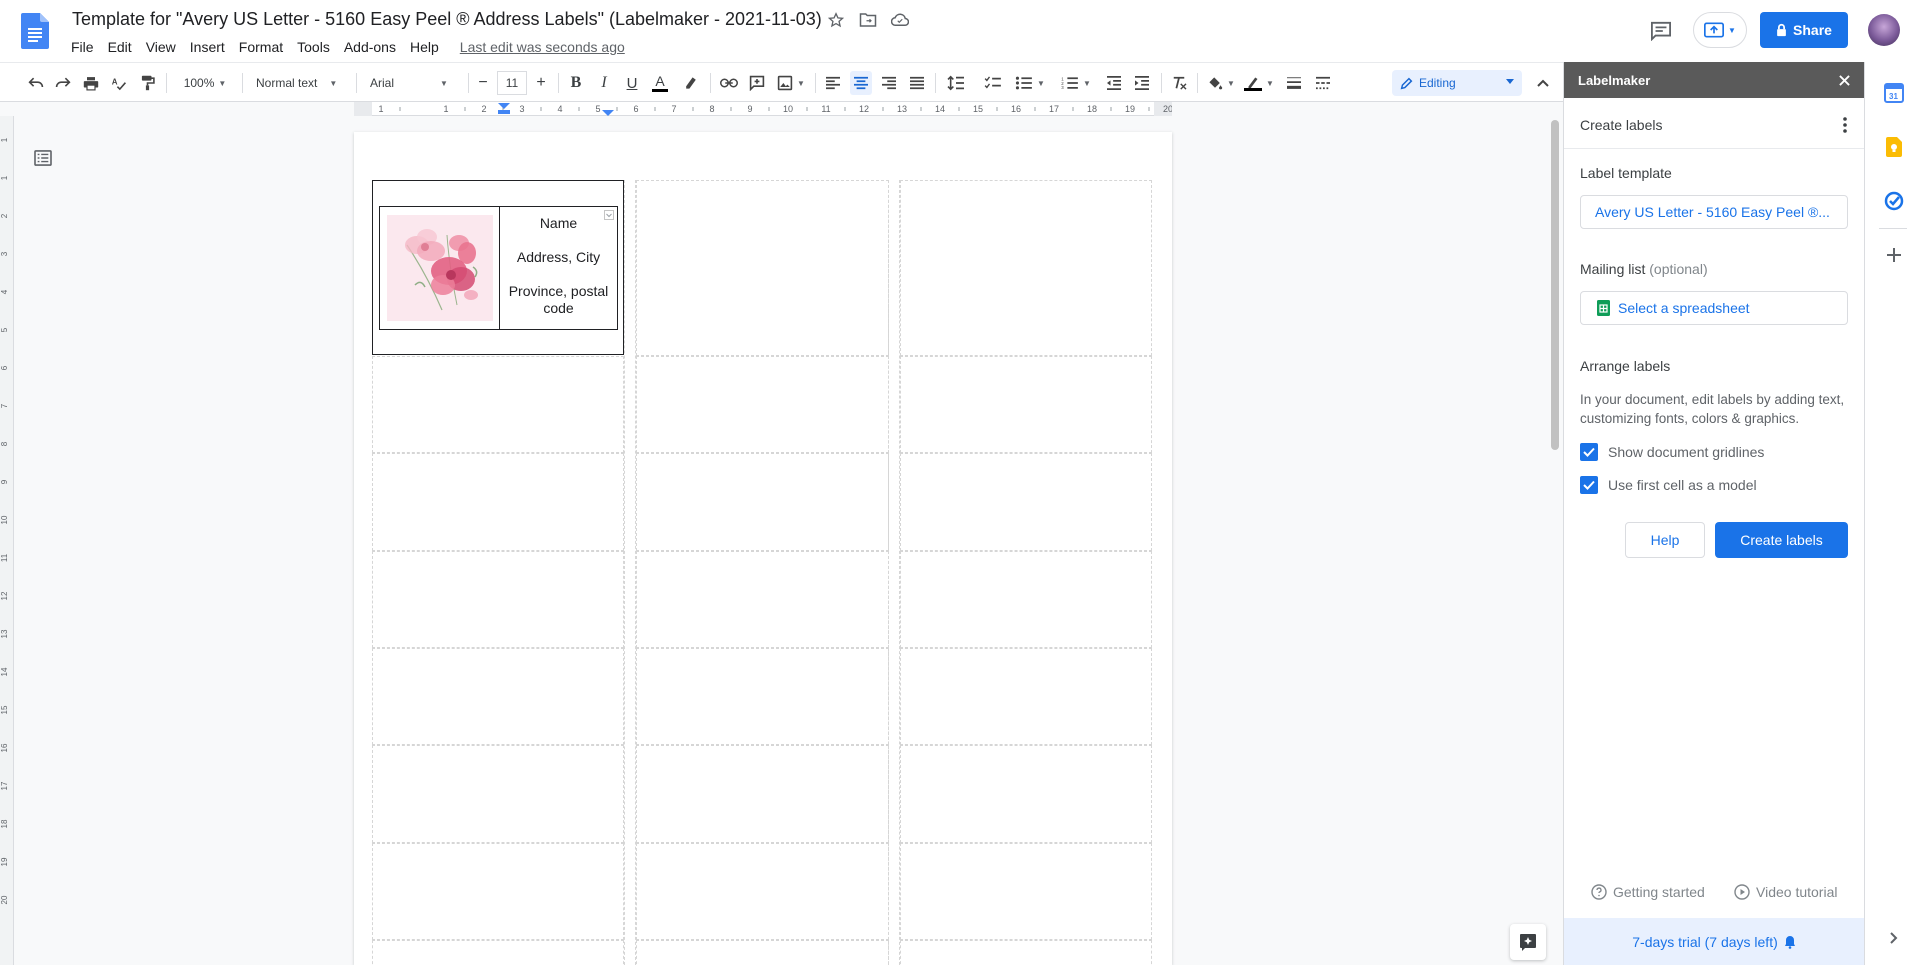  Describe the element at coordinates (1785, 892) in the screenshot. I see `video-tutorial-link: Video tutorial` at that location.